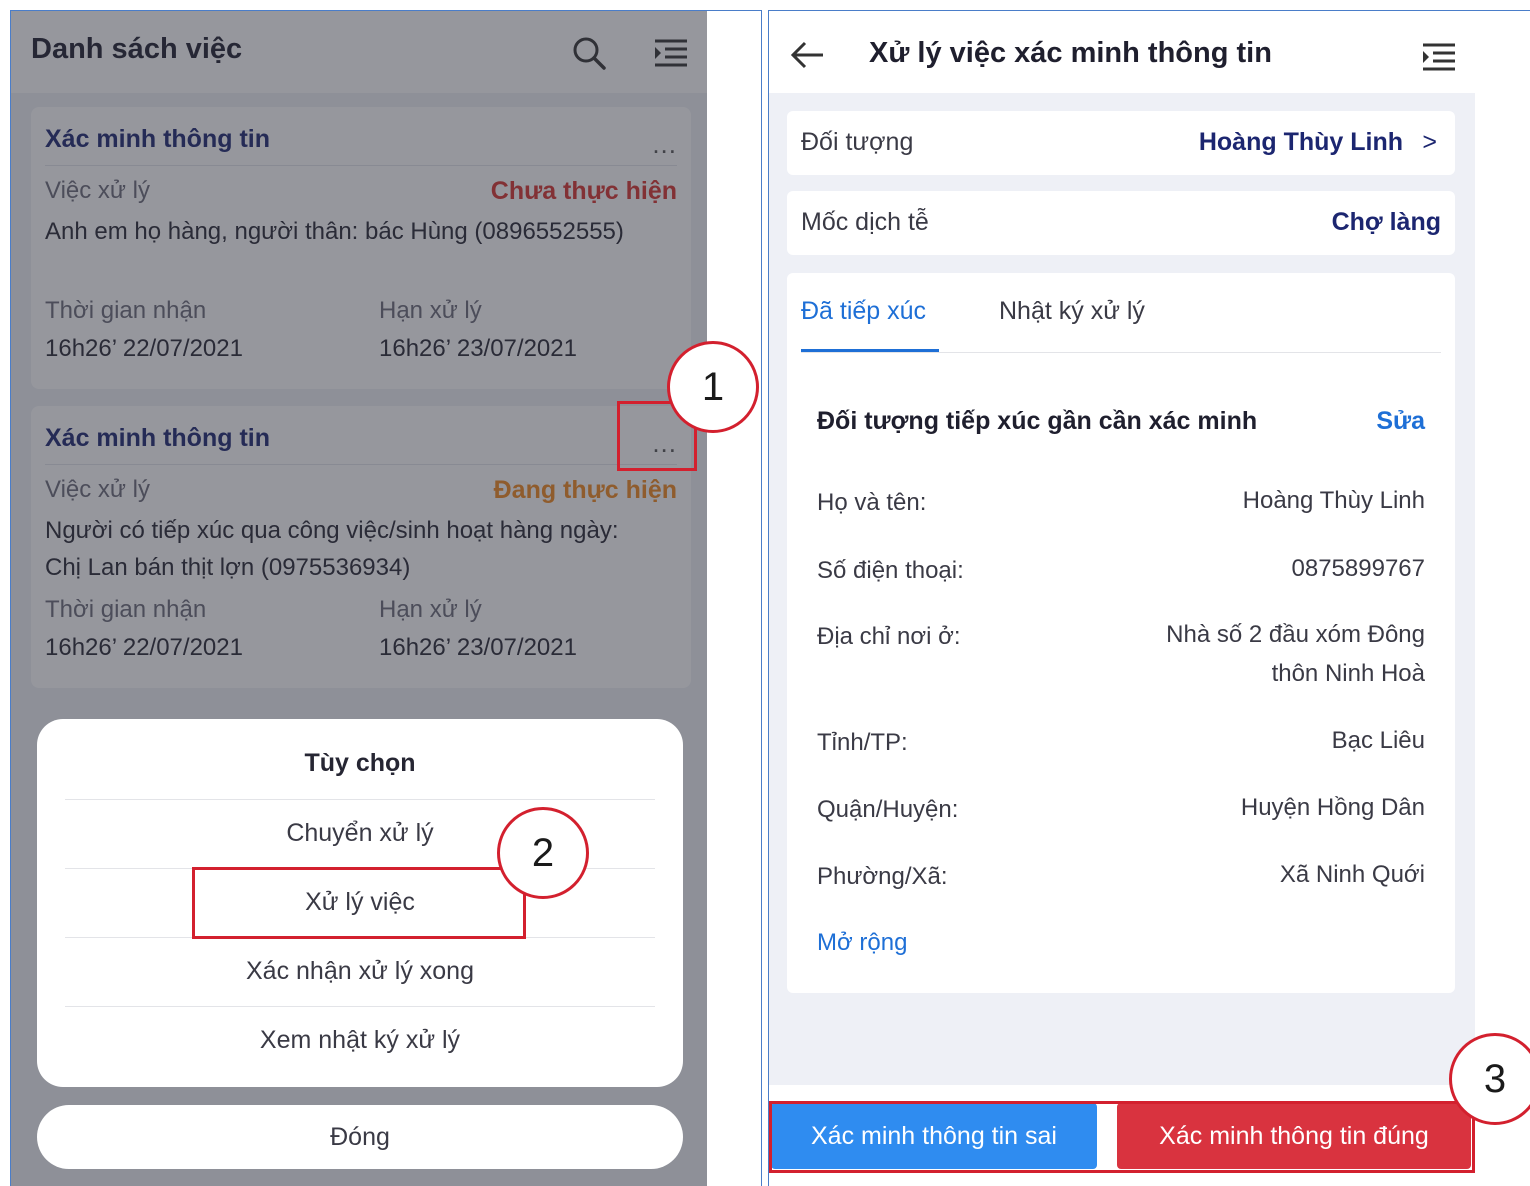 This screenshot has height=1186, width=1530. What do you see at coordinates (1400, 421) in the screenshot?
I see `edit-link: Sửa` at bounding box center [1400, 421].